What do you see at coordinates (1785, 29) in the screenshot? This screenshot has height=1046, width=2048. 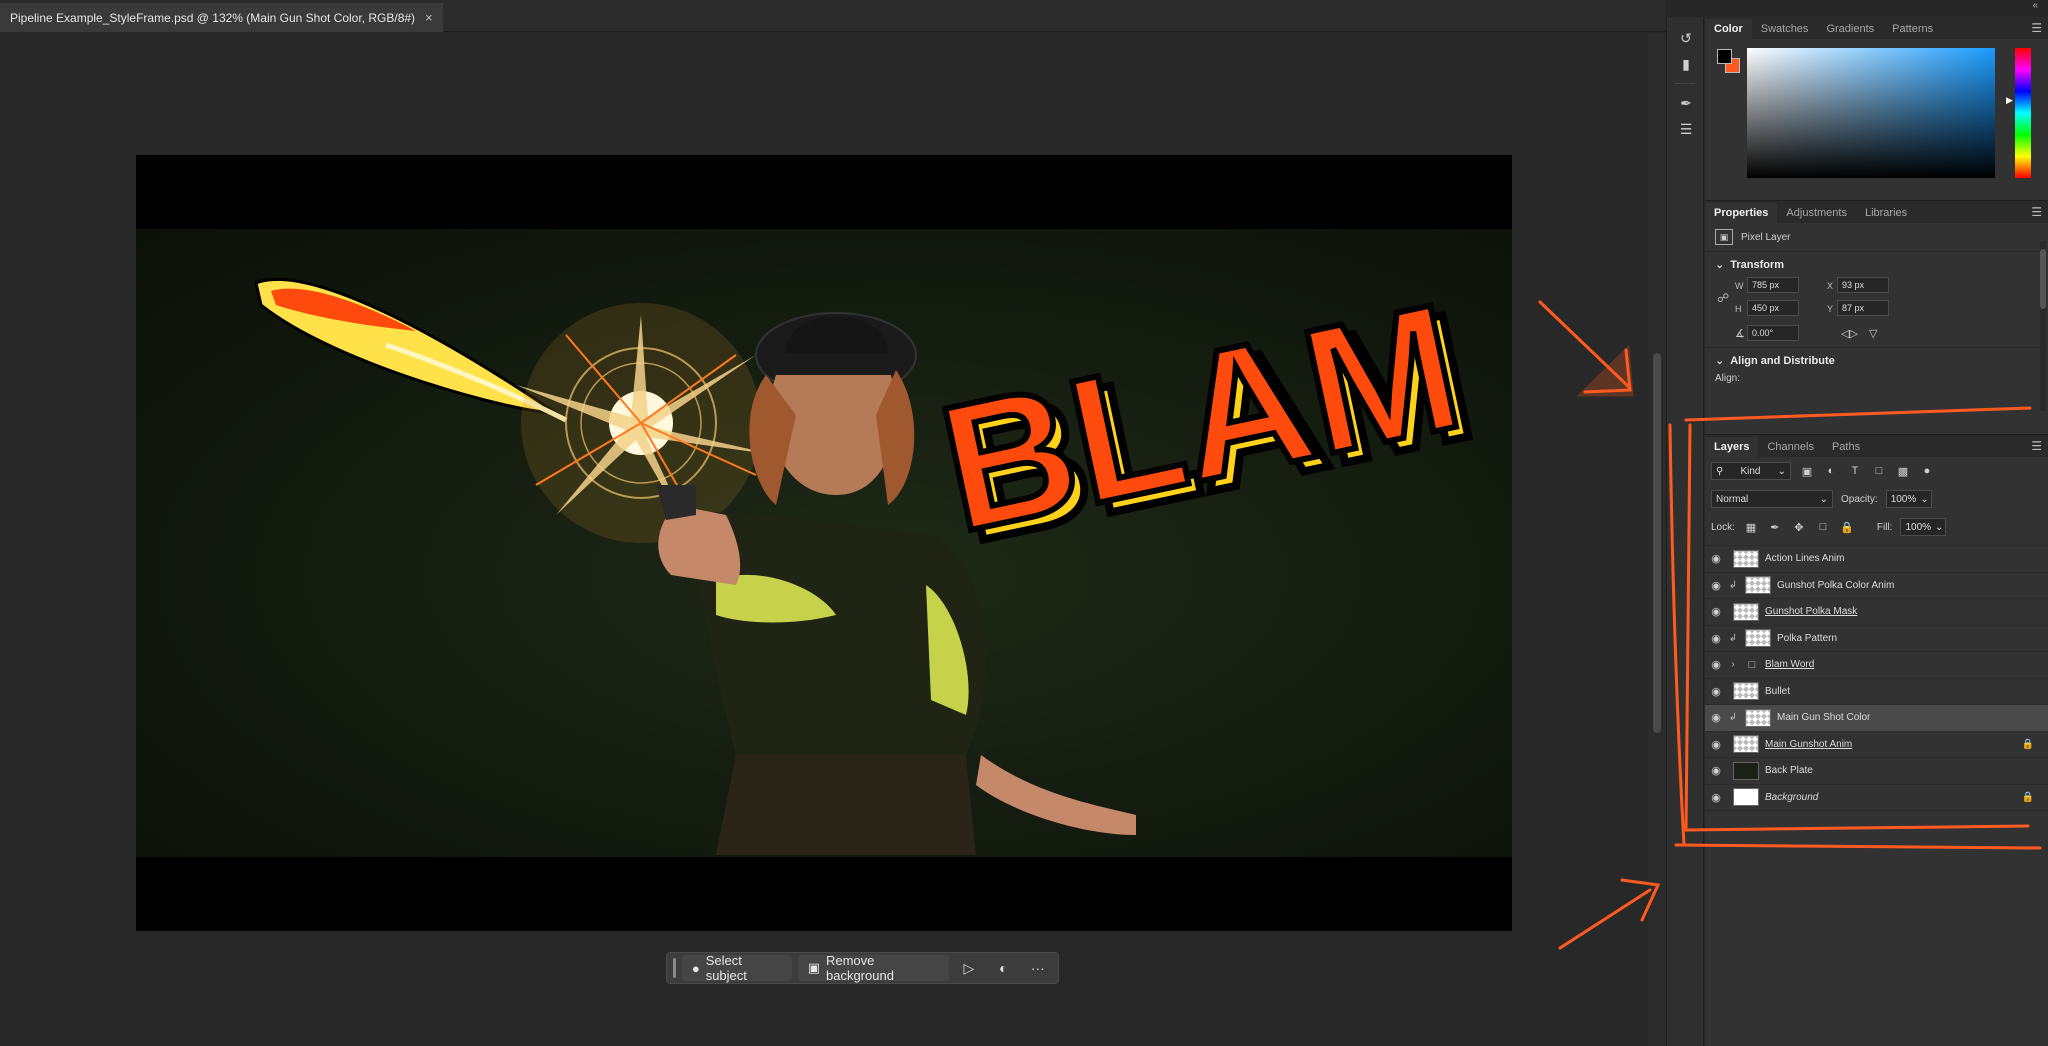 I see `tab-swatches: Swatches` at bounding box center [1785, 29].